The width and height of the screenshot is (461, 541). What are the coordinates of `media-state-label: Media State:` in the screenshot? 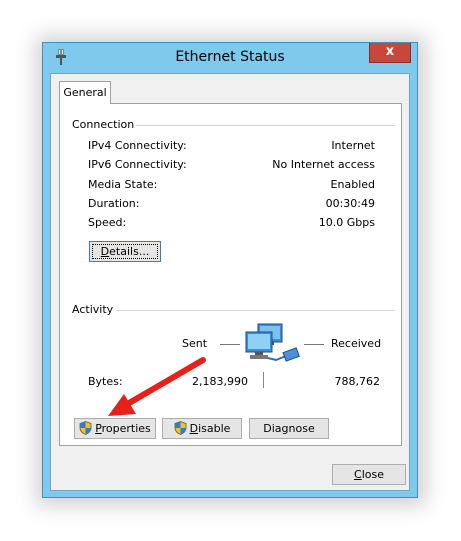 It's located at (123, 184).